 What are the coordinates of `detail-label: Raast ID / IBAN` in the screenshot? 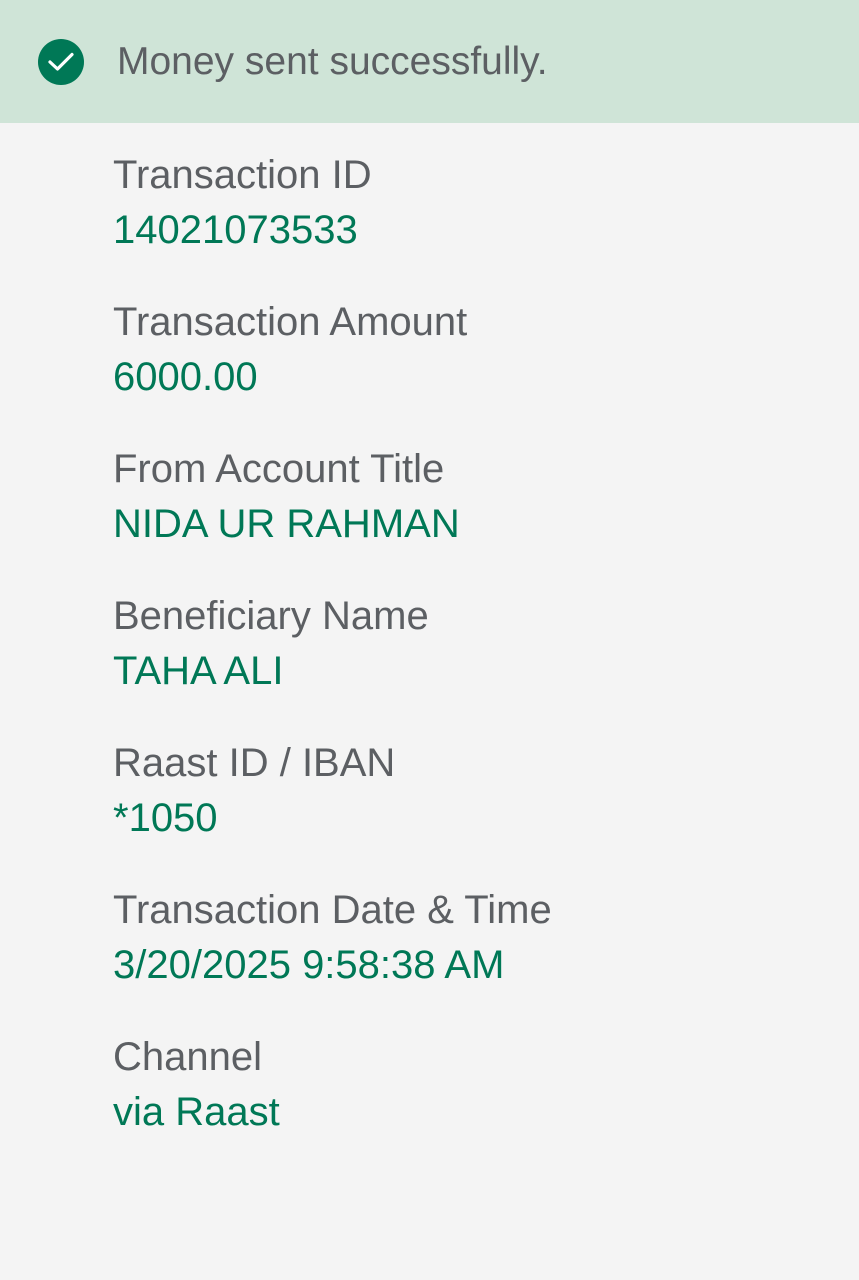 It's located at (254, 763).